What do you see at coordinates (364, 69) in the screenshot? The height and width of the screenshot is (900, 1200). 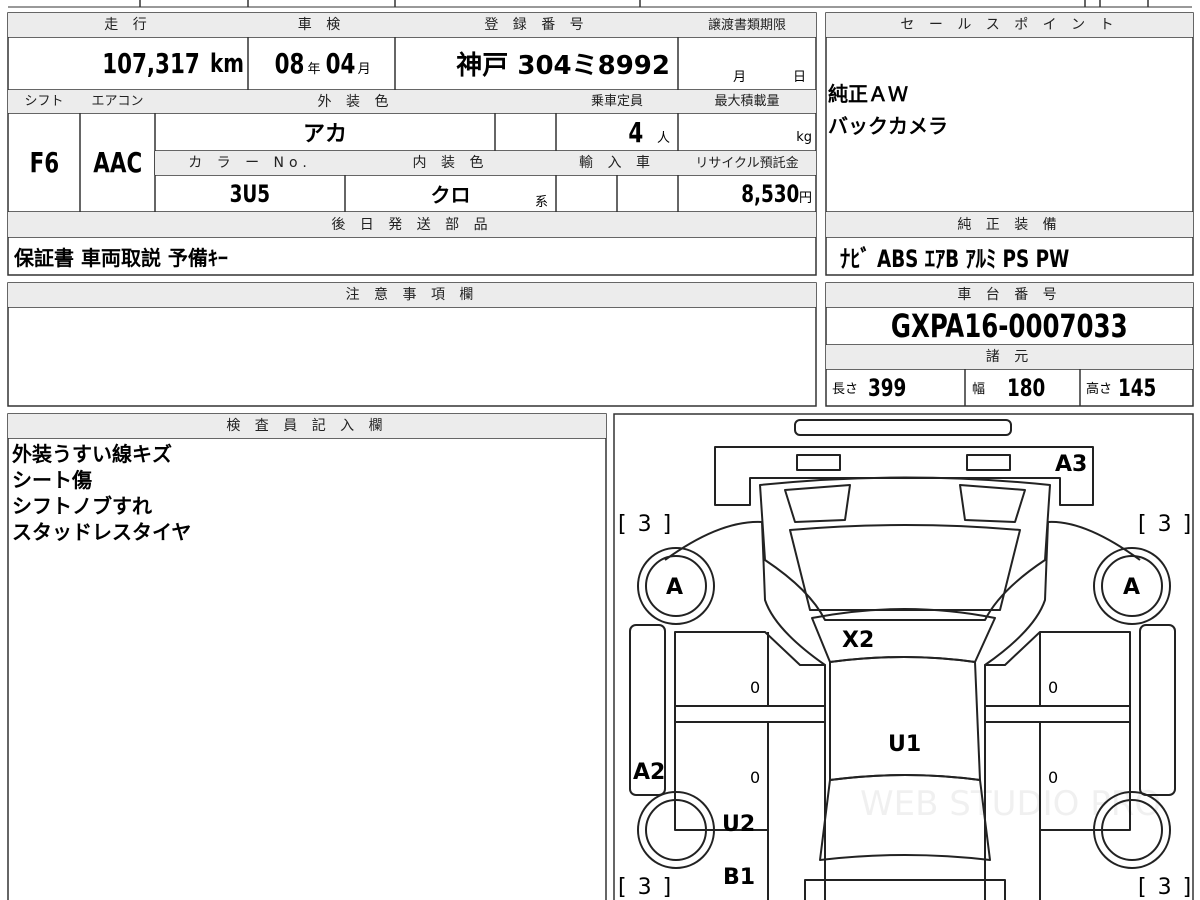 I see `shaken-month-unit: 月` at bounding box center [364, 69].